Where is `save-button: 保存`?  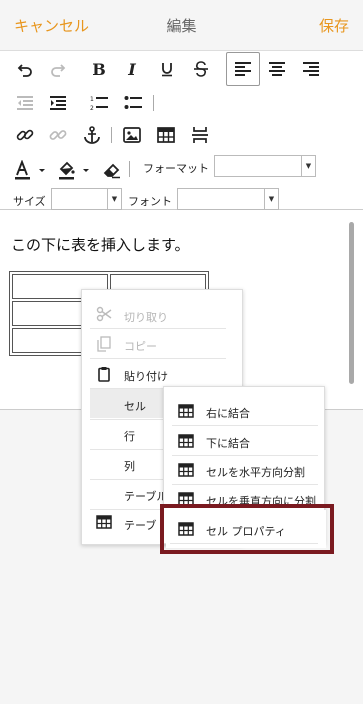 save-button: 保存 is located at coordinates (334, 25).